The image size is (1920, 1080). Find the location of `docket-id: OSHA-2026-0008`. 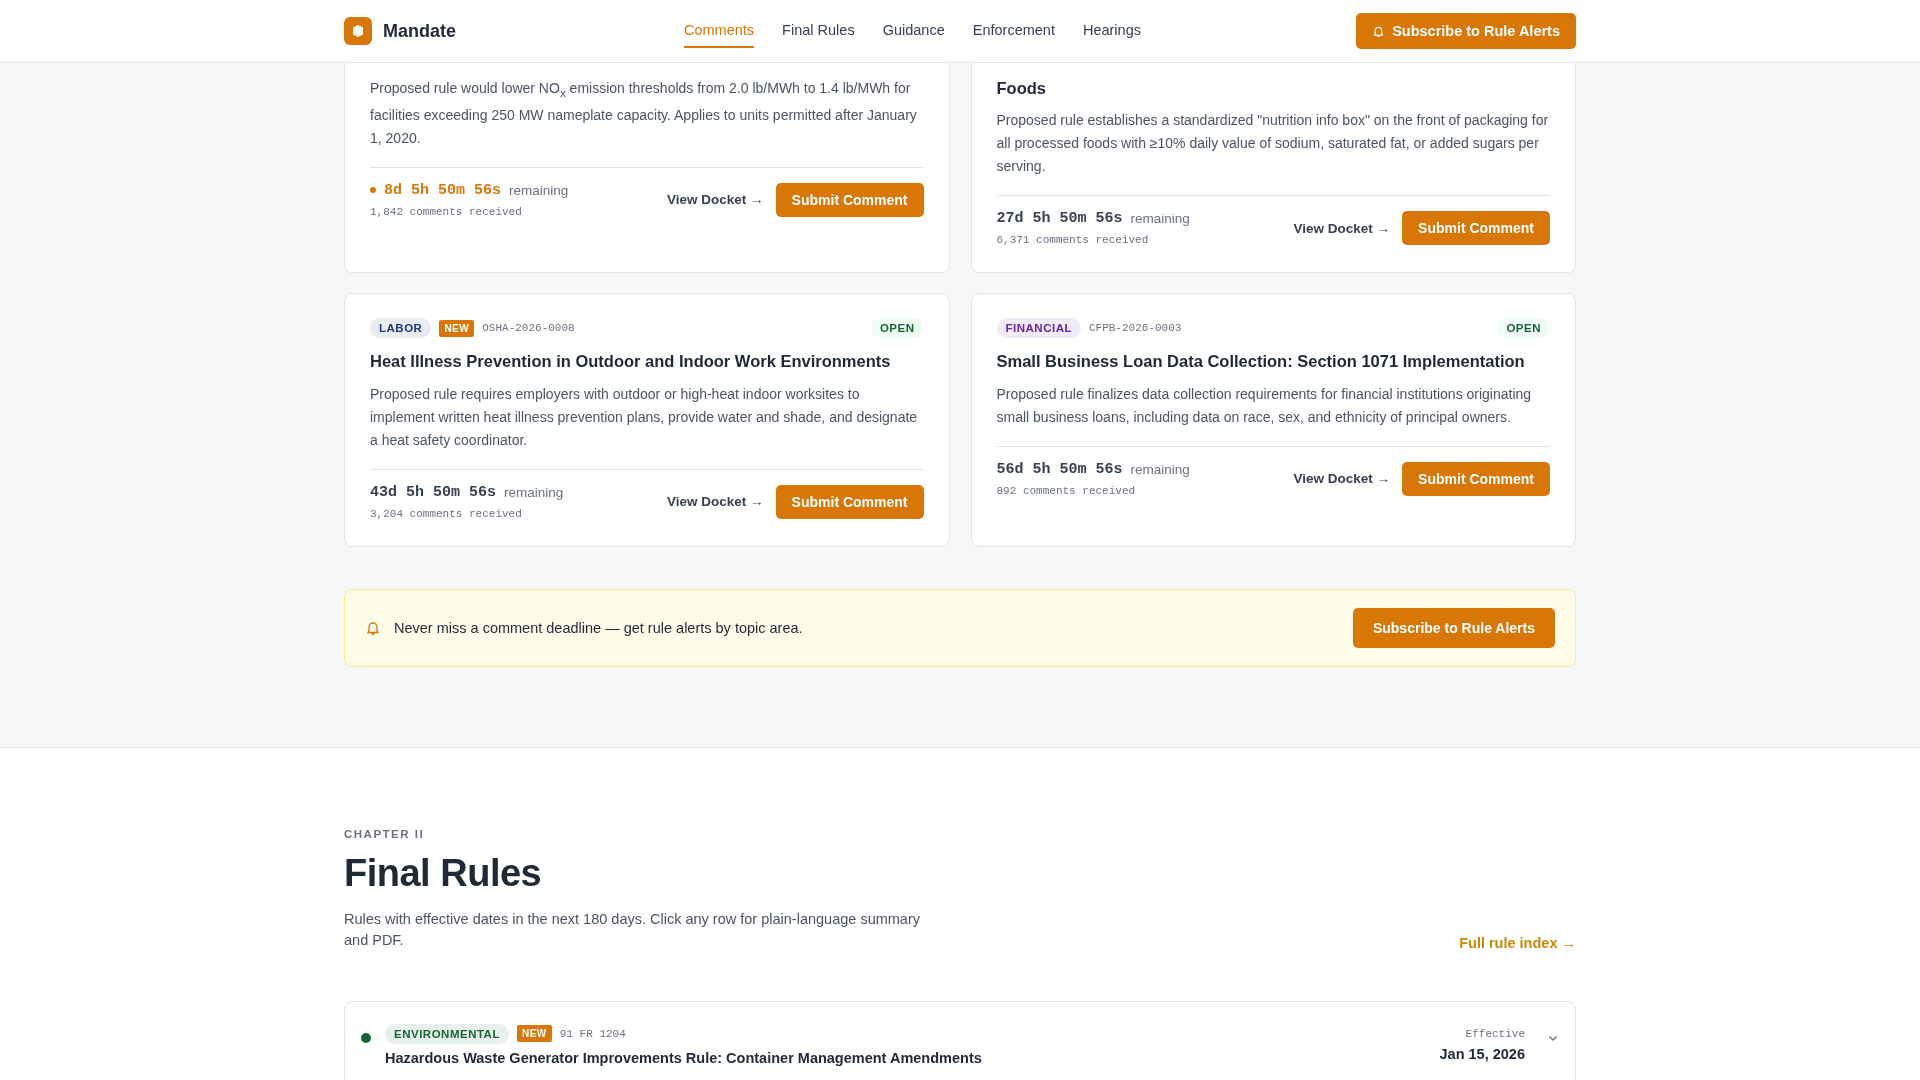

docket-id: OSHA-2026-0008 is located at coordinates (528, 328).